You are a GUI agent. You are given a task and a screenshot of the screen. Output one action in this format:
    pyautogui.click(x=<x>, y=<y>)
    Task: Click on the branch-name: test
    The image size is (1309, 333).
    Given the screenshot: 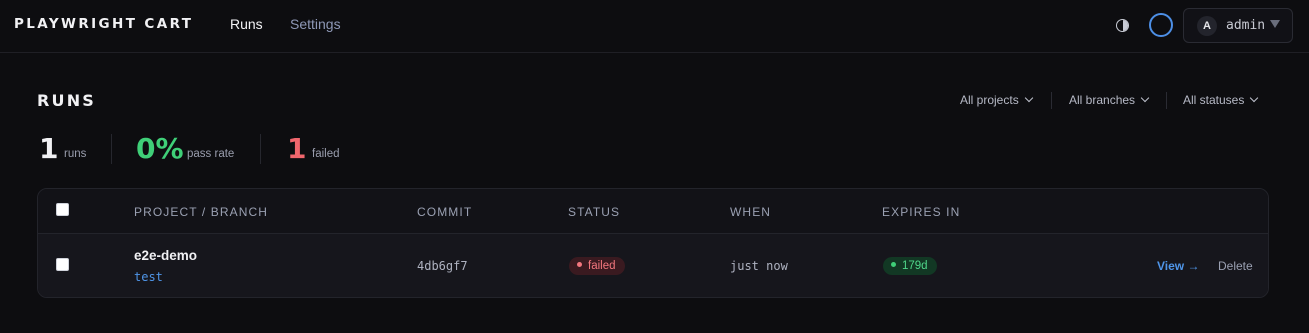 What is the action you would take?
    pyautogui.click(x=148, y=277)
    